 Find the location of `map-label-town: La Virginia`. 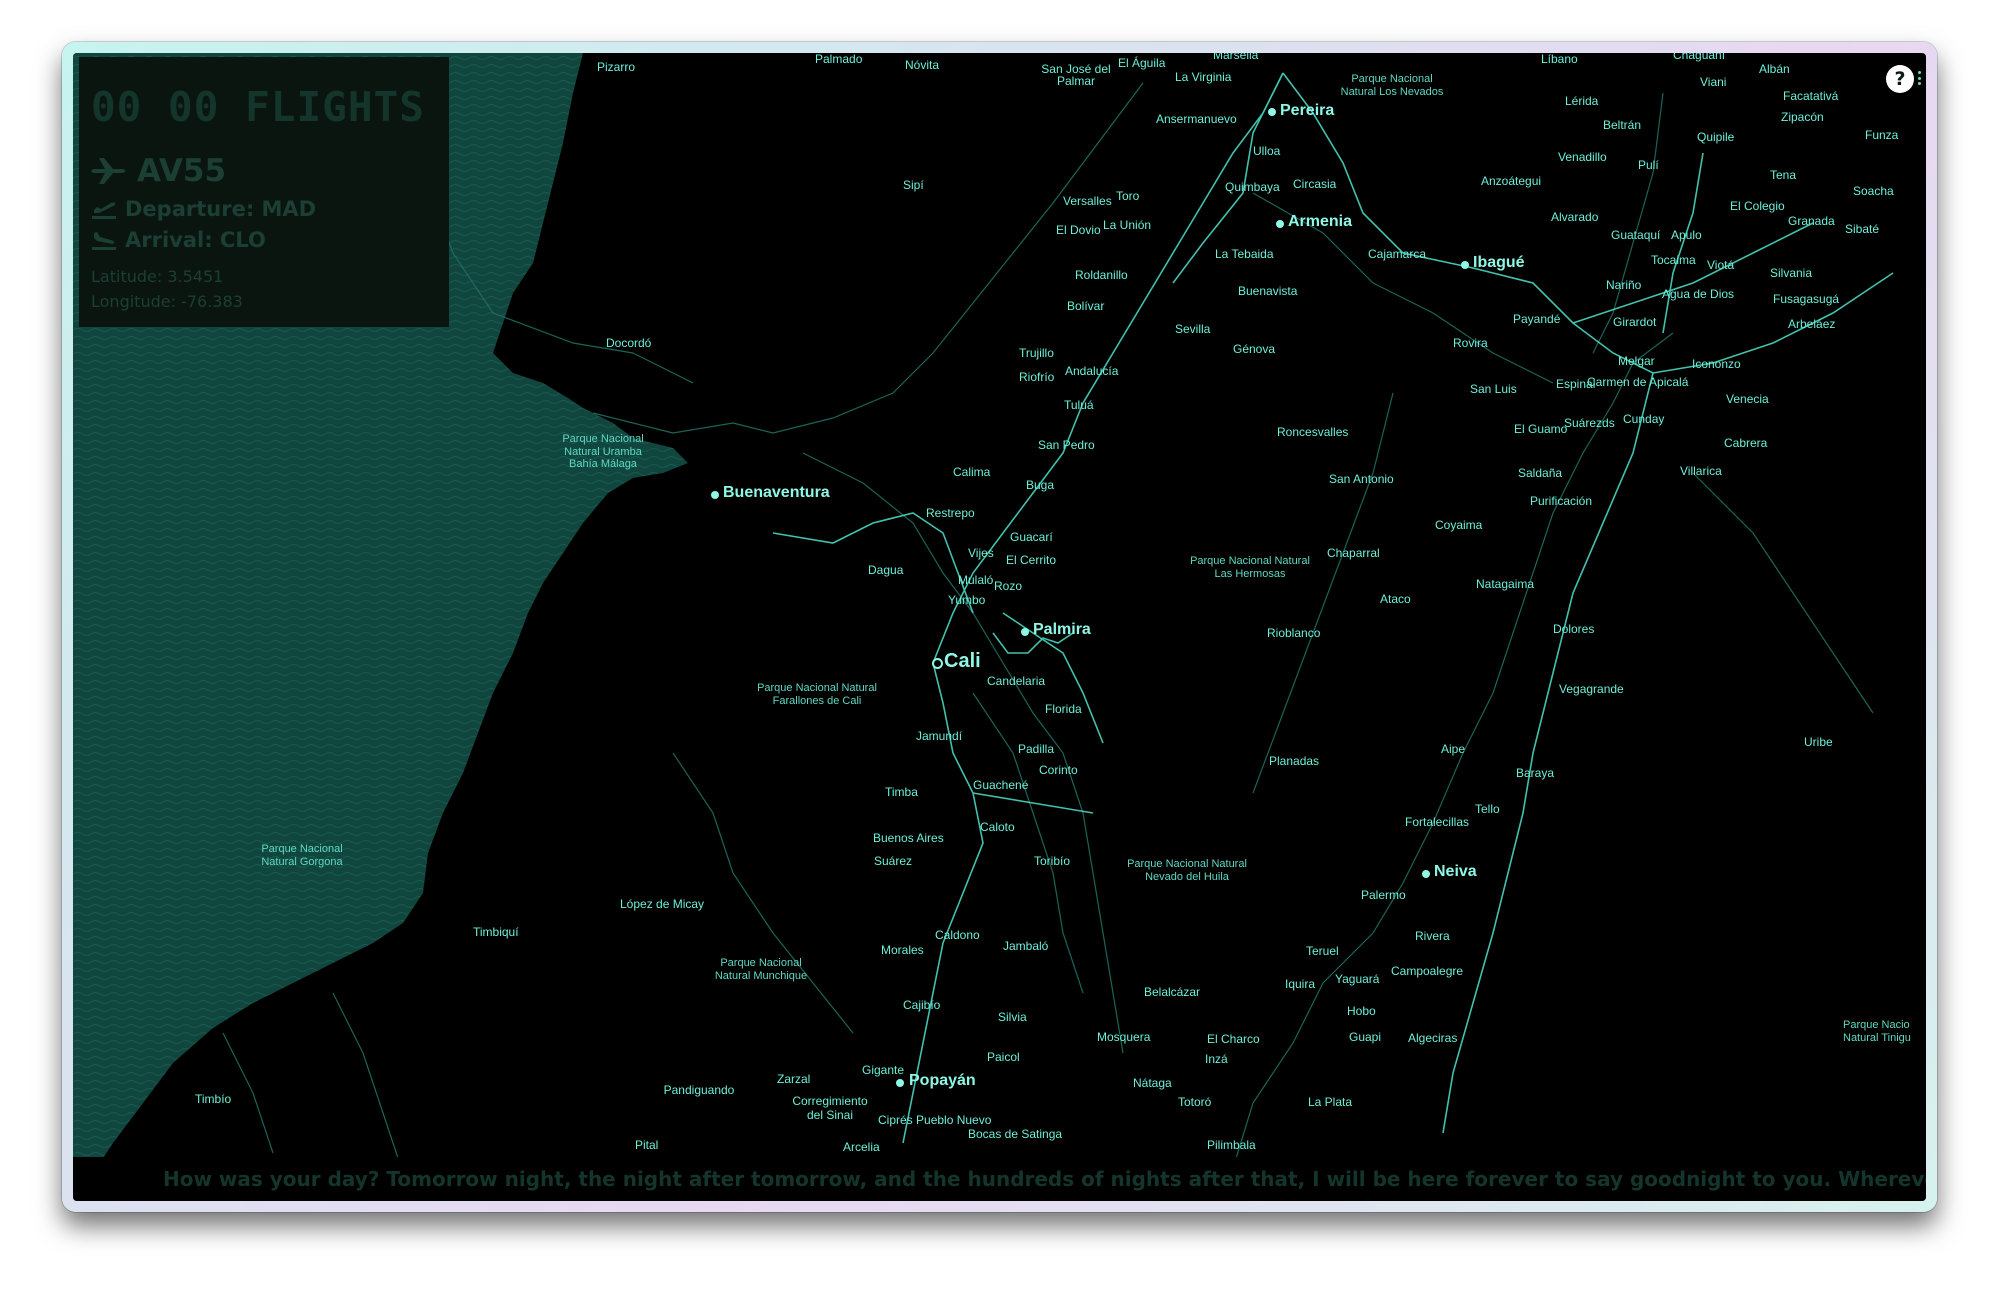

map-label-town: La Virginia is located at coordinates (1203, 77).